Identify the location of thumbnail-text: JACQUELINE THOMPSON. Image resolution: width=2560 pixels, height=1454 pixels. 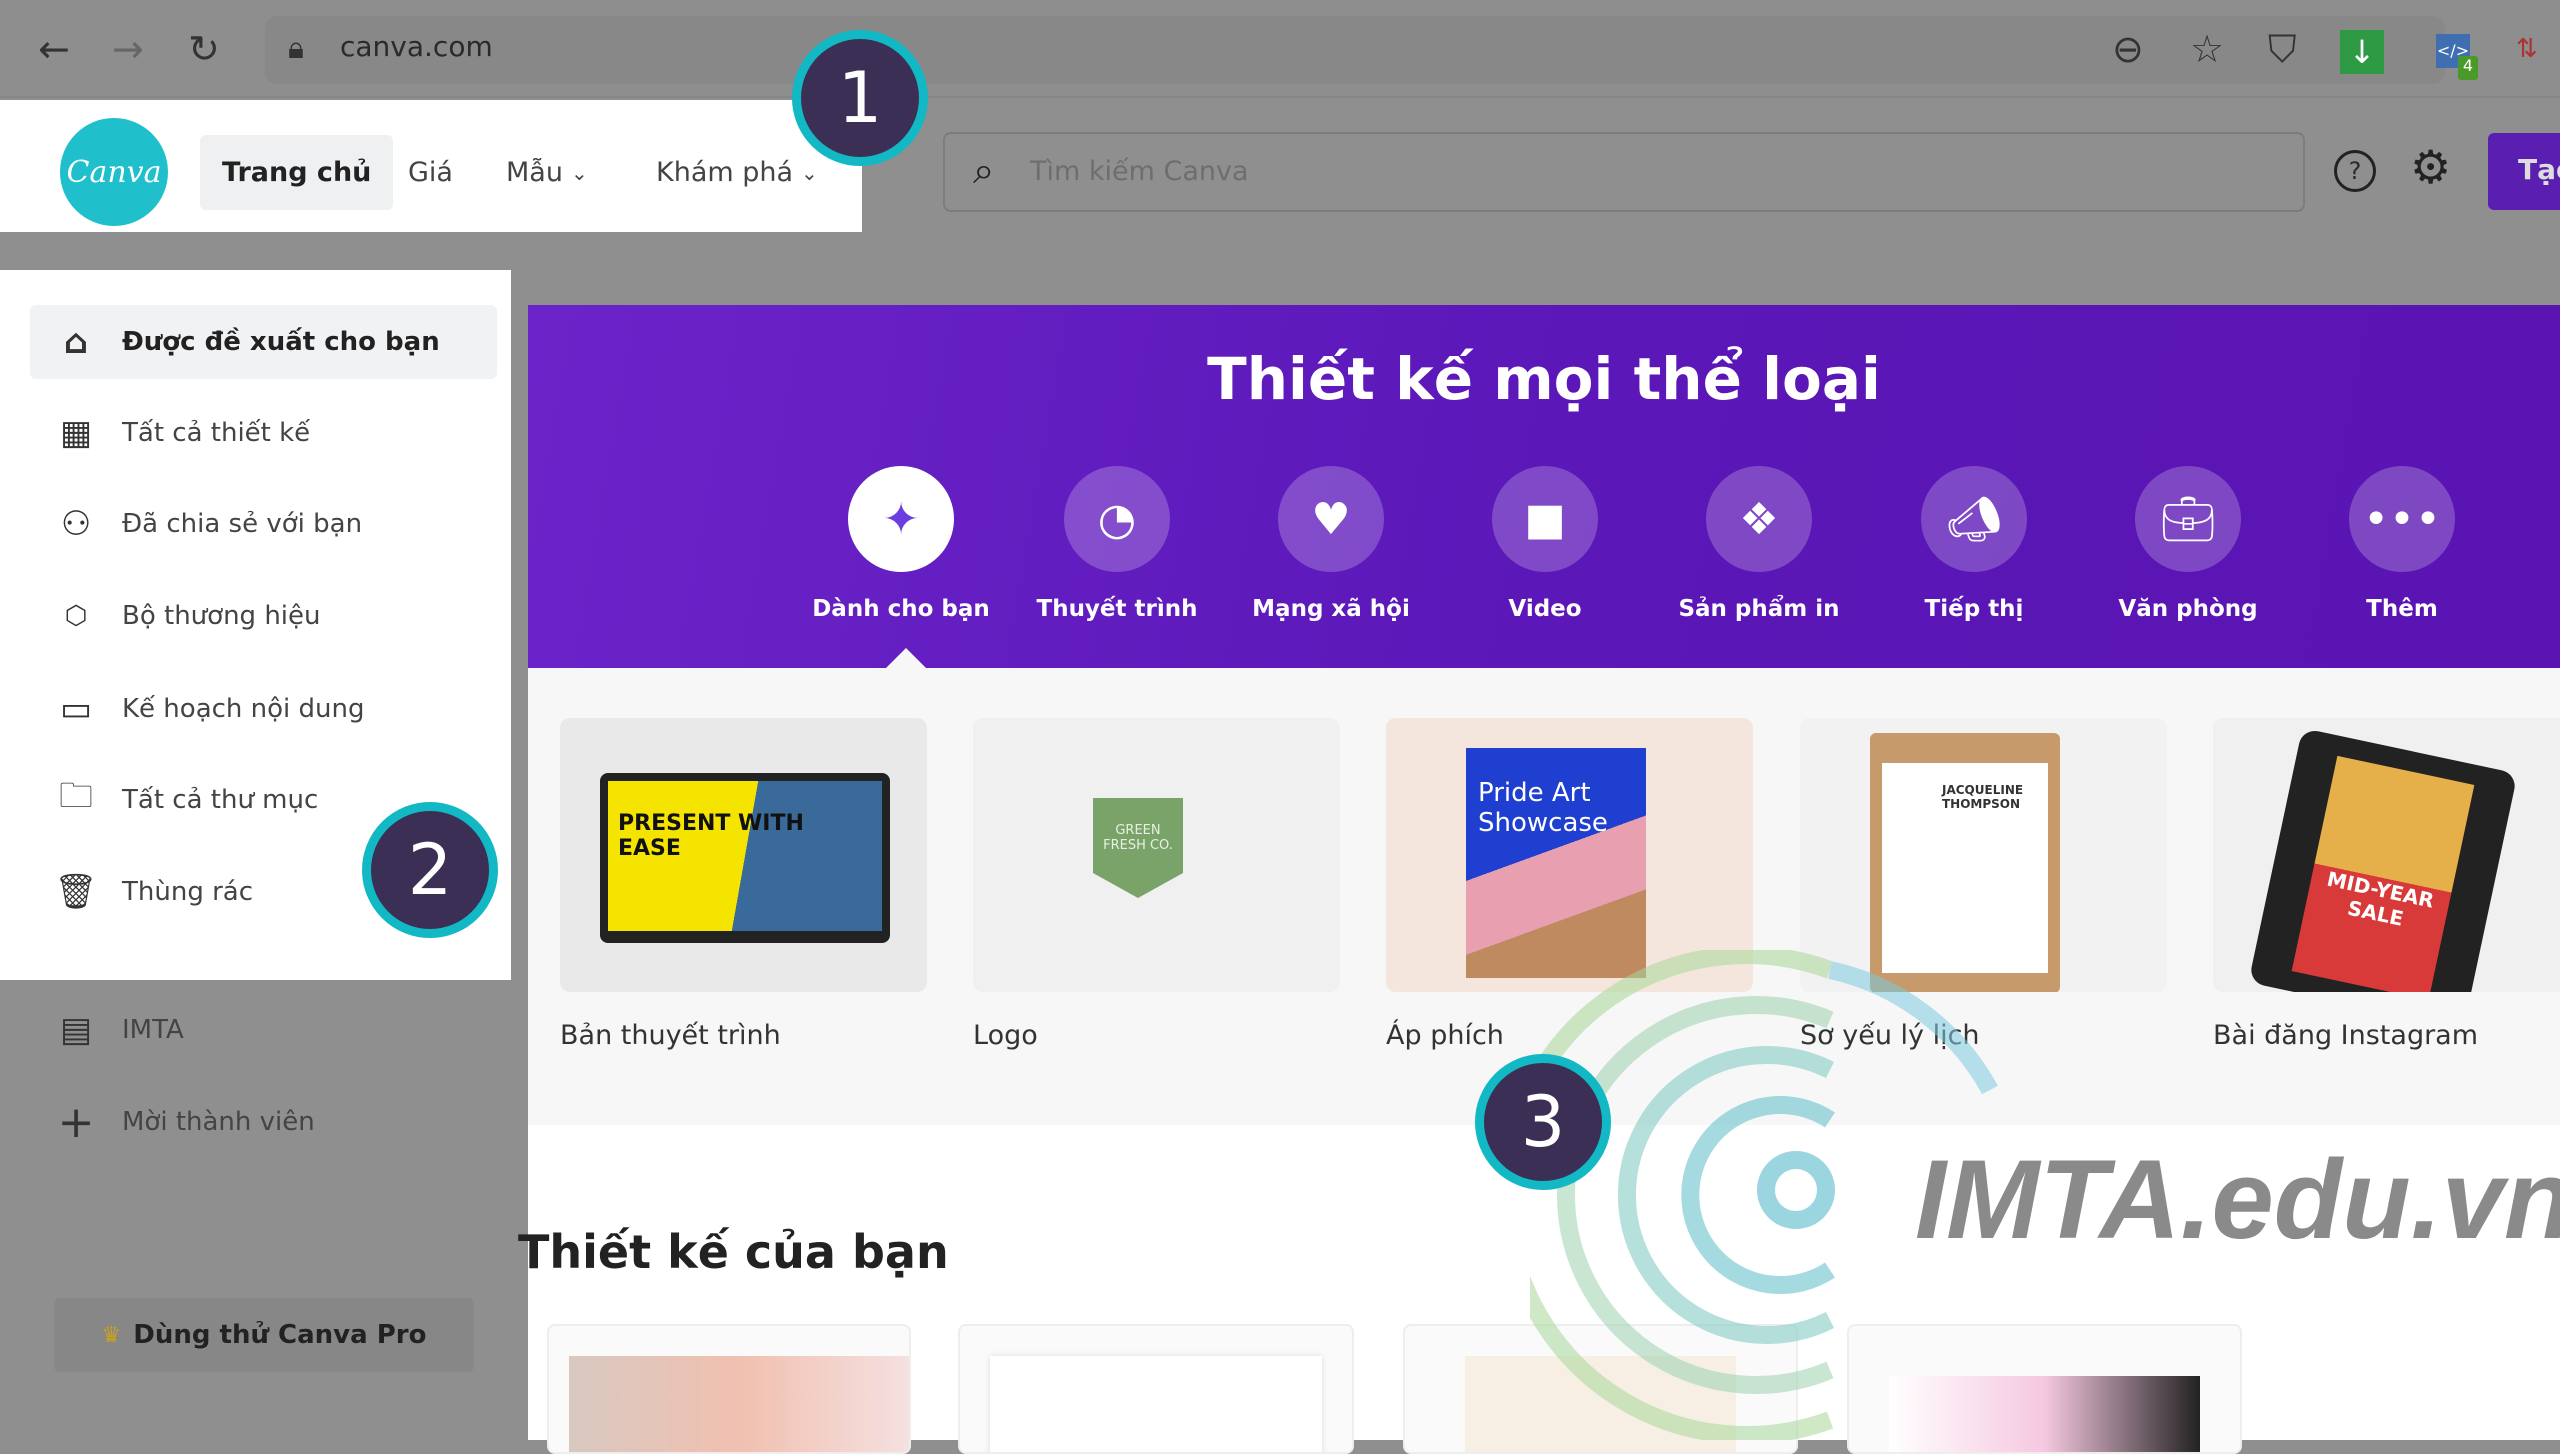
(1965, 868).